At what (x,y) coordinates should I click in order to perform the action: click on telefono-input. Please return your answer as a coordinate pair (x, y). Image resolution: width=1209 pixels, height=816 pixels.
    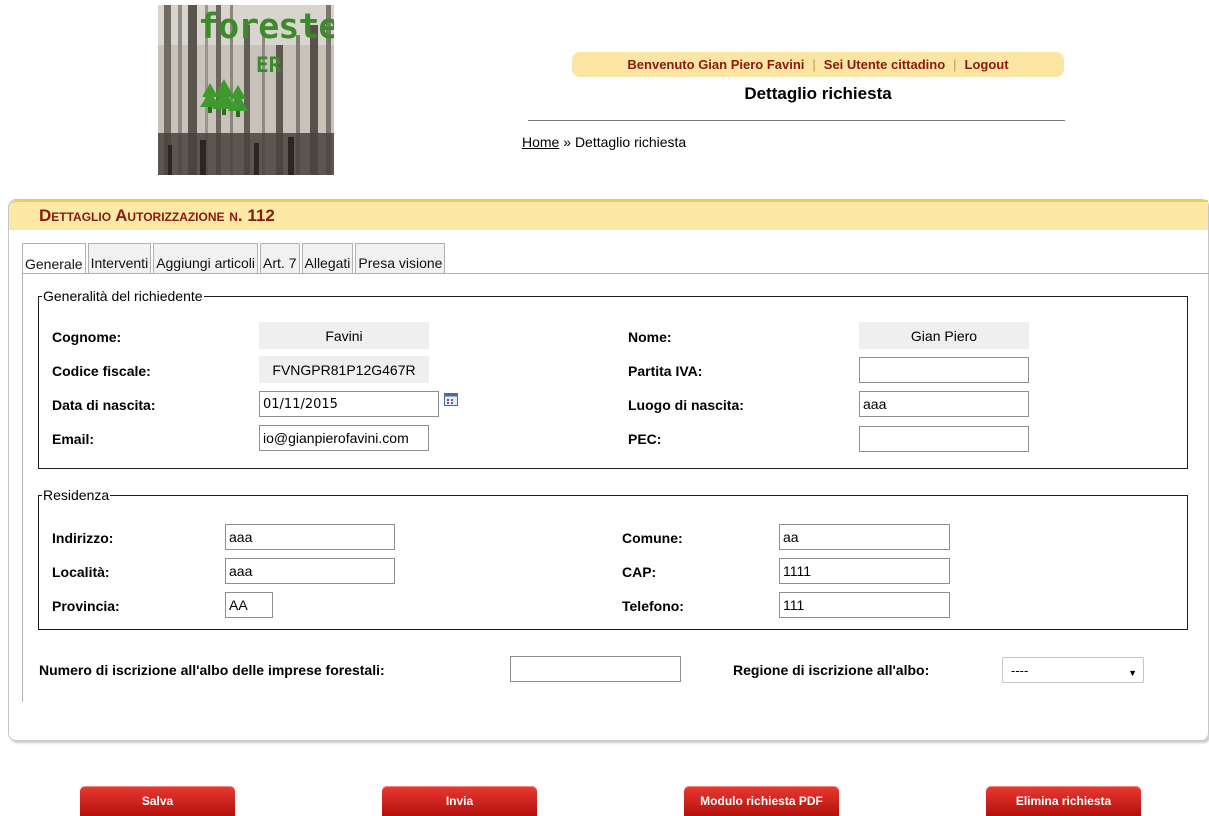
    Looking at the image, I should click on (864, 605).